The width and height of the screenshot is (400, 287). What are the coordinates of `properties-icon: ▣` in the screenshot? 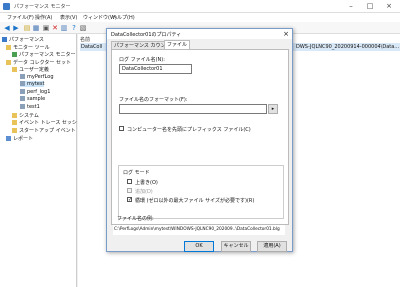 It's located at (46, 28).